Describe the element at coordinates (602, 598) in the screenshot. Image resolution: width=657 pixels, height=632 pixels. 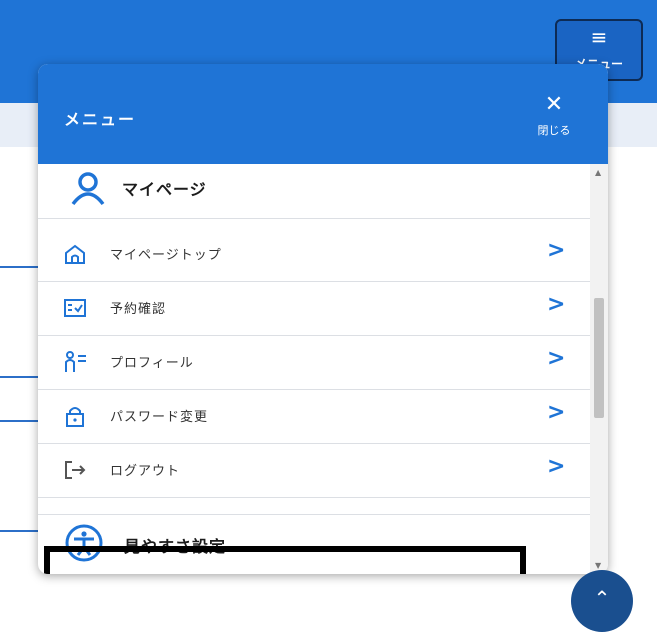
I see `chevron-up-icon: ⌃` at that location.